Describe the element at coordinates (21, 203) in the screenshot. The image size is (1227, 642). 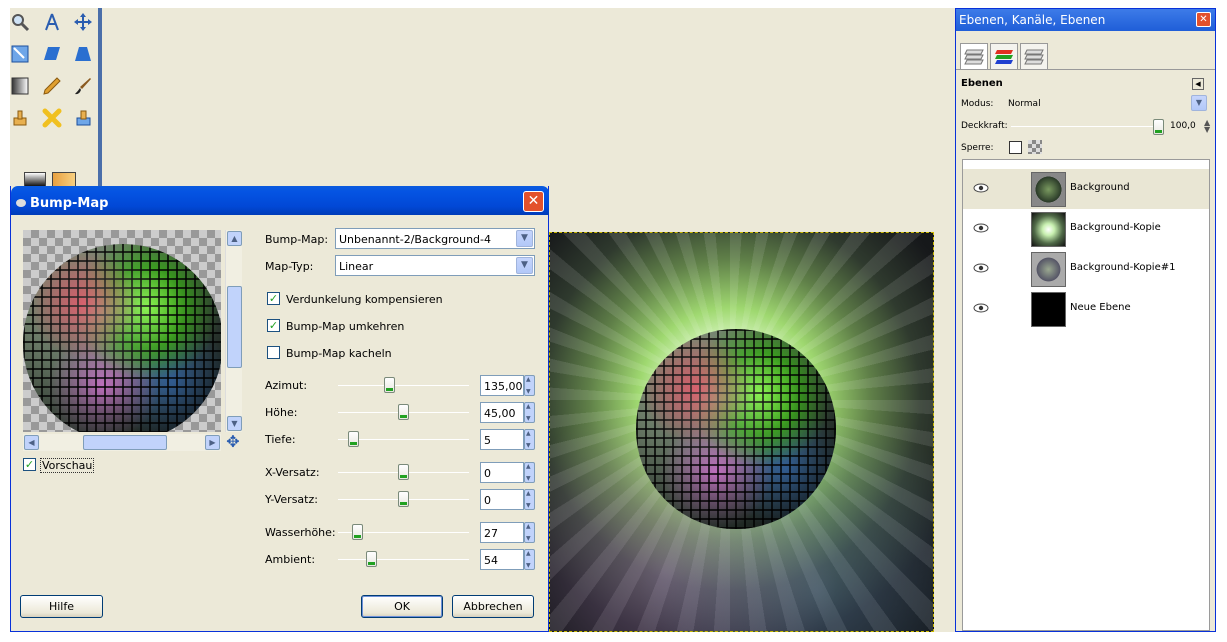
I see `gimp-icon` at that location.